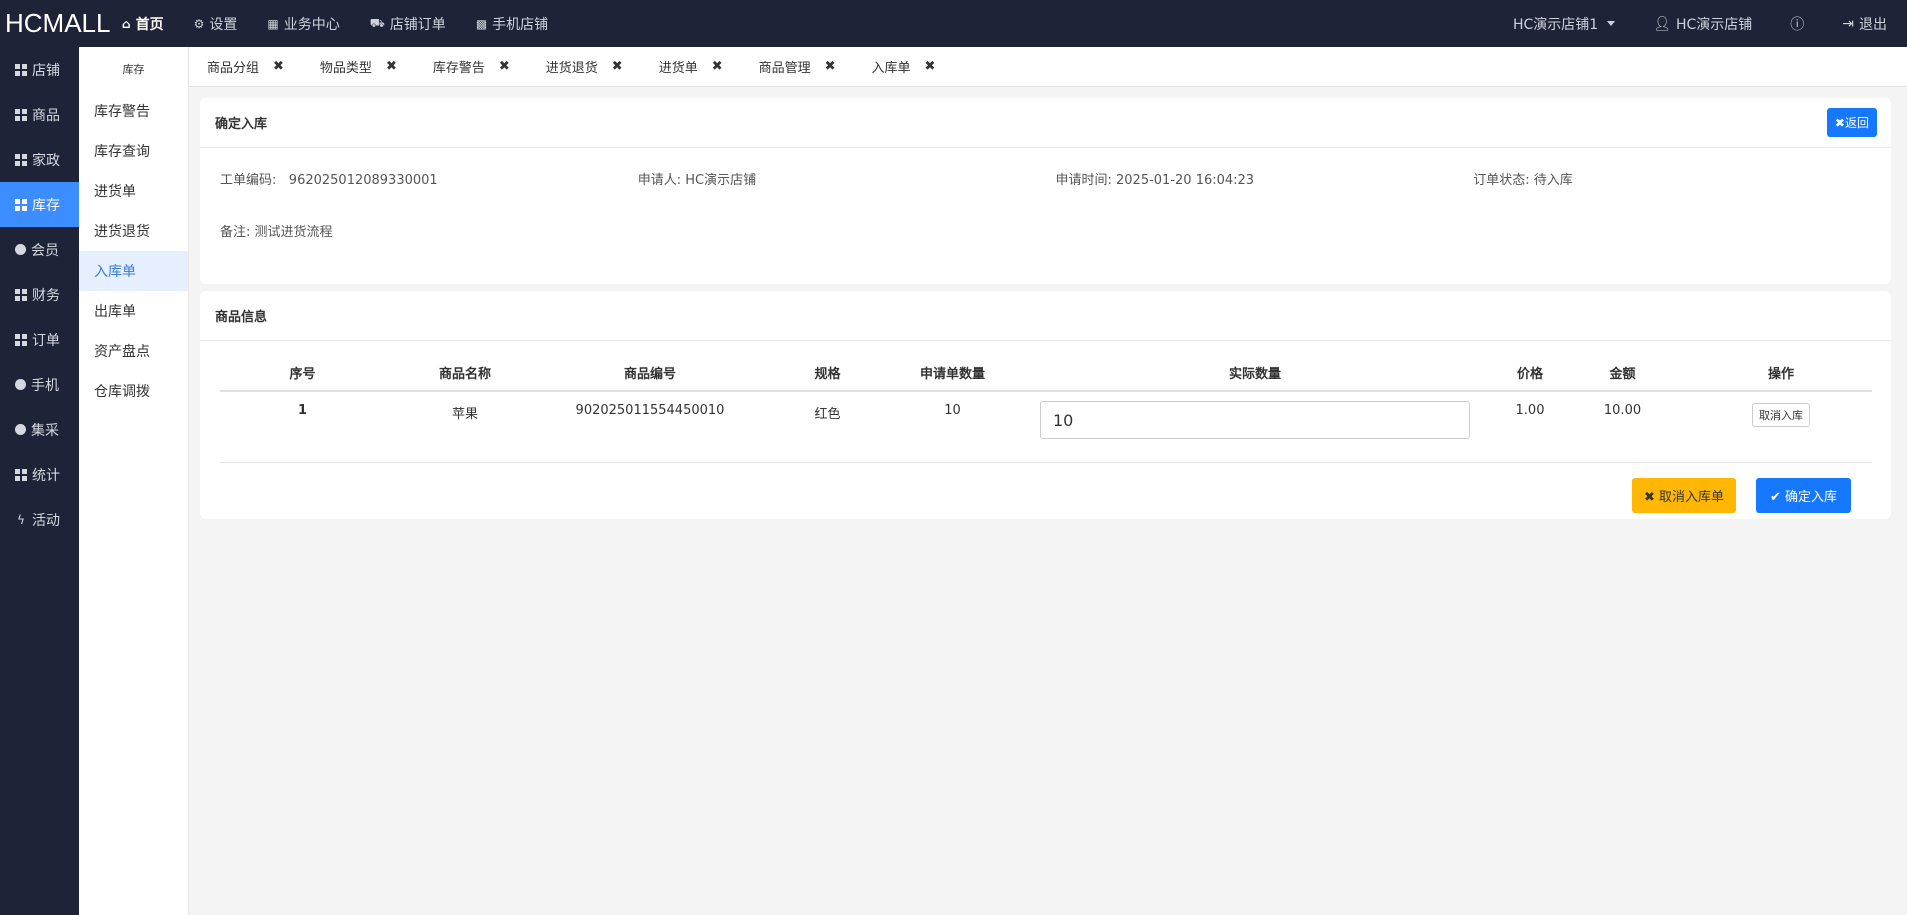  What do you see at coordinates (1775, 497) in the screenshot?
I see `check-icon: ✔` at bounding box center [1775, 497].